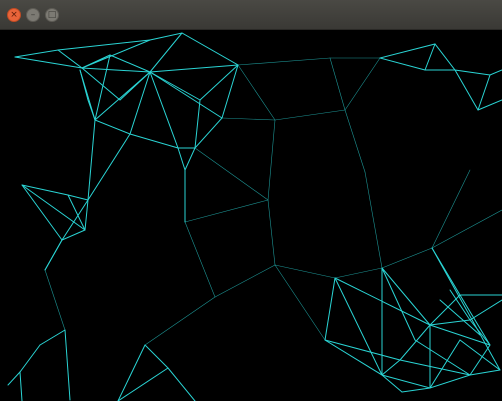  I want to click on mesh-cluster-top-right, so click(440, 77).